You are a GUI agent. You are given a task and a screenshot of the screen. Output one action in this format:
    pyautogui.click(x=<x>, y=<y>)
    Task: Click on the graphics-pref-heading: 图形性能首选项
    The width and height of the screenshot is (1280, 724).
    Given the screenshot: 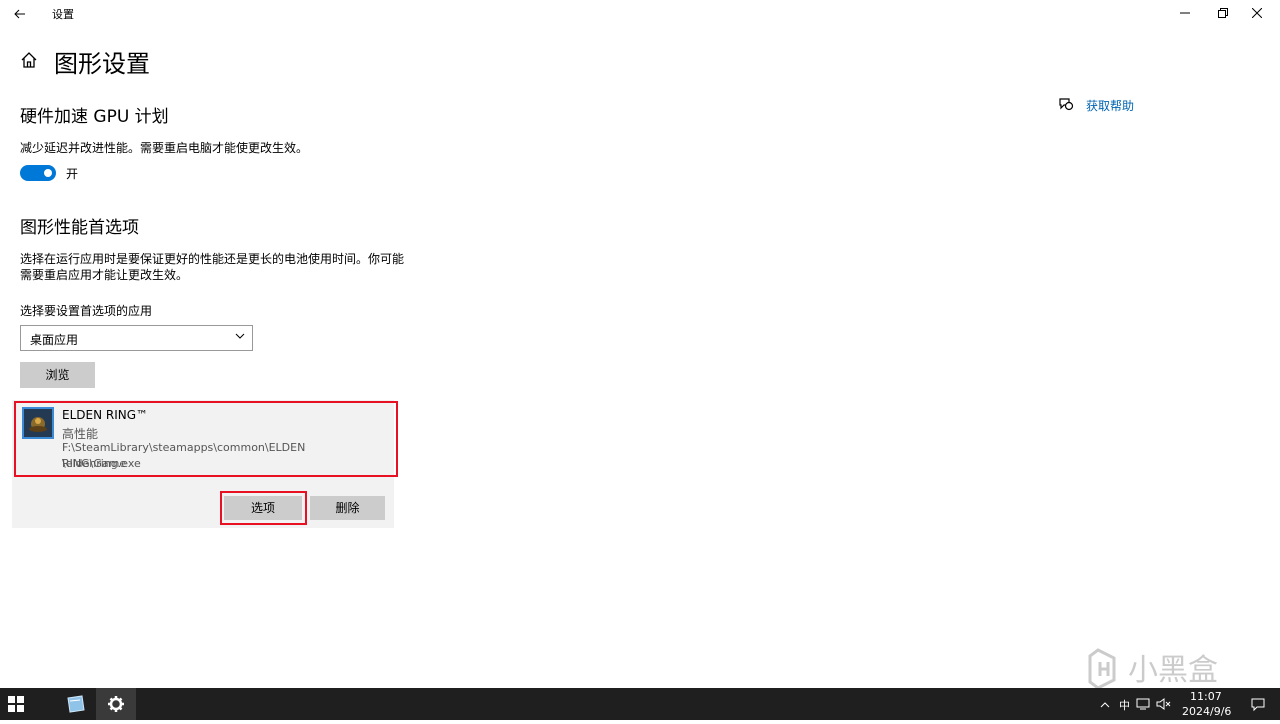 What is the action you would take?
    pyautogui.click(x=79, y=228)
    